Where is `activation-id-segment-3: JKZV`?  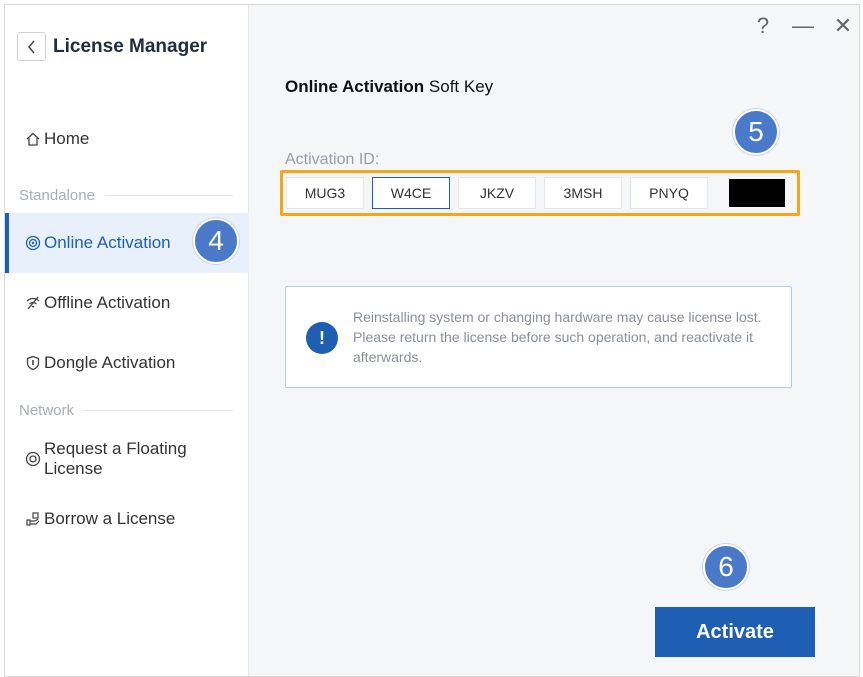 activation-id-segment-3: JKZV is located at coordinates (497, 193).